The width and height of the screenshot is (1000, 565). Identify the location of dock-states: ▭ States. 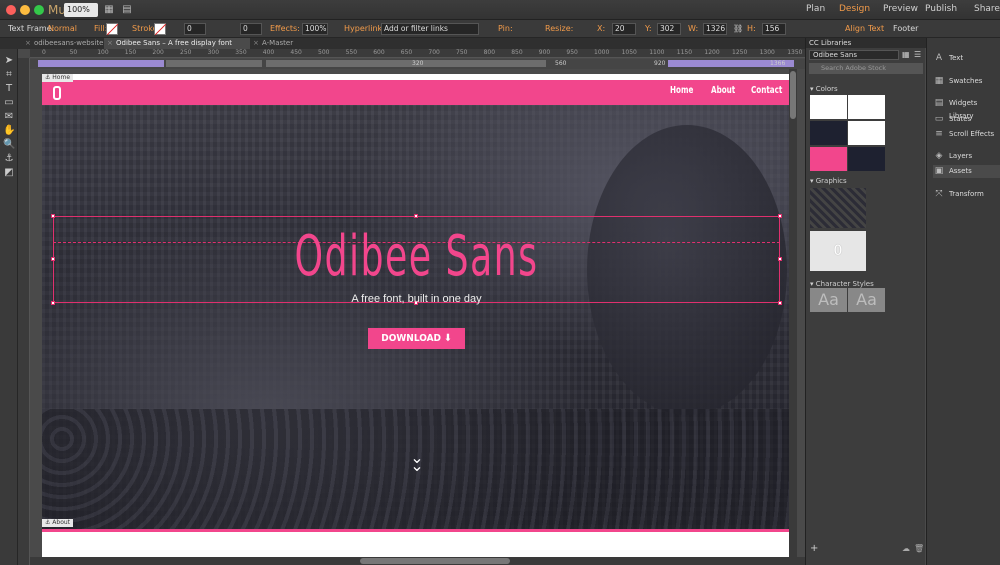
(966, 119).